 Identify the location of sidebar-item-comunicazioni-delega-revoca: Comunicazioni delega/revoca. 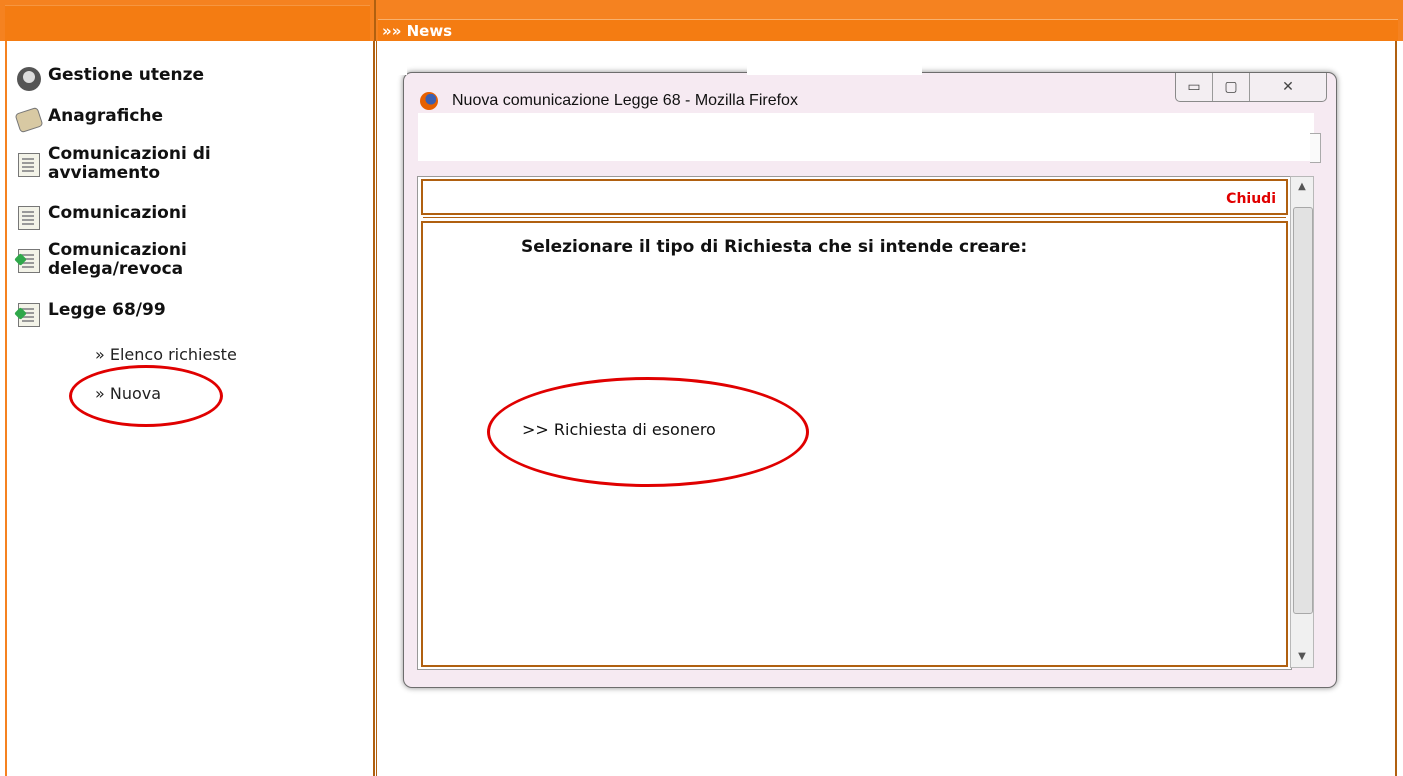
(131, 259).